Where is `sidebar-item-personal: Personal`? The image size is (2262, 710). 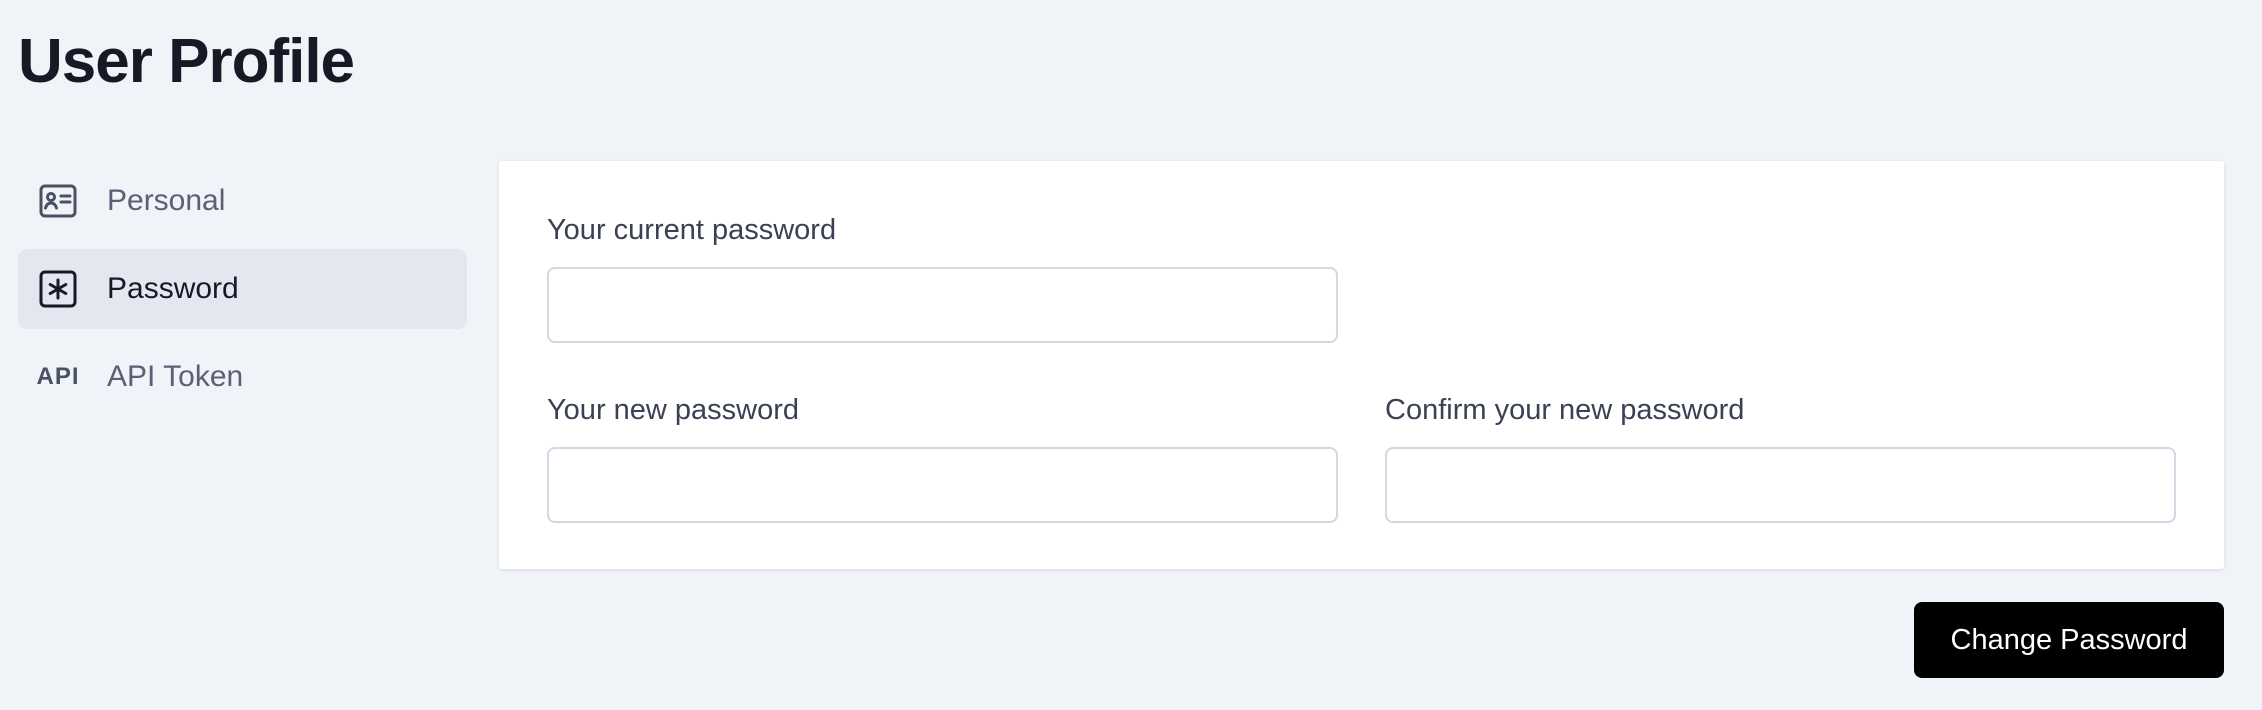 sidebar-item-personal: Personal is located at coordinates (242, 201).